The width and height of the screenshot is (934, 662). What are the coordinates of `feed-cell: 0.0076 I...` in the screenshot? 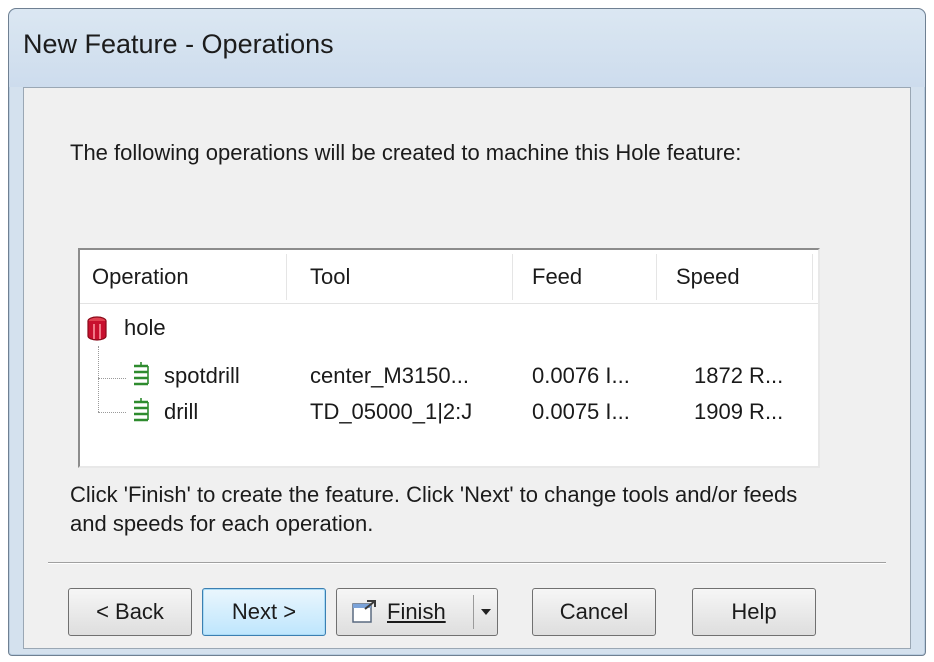 It's located at (581, 375).